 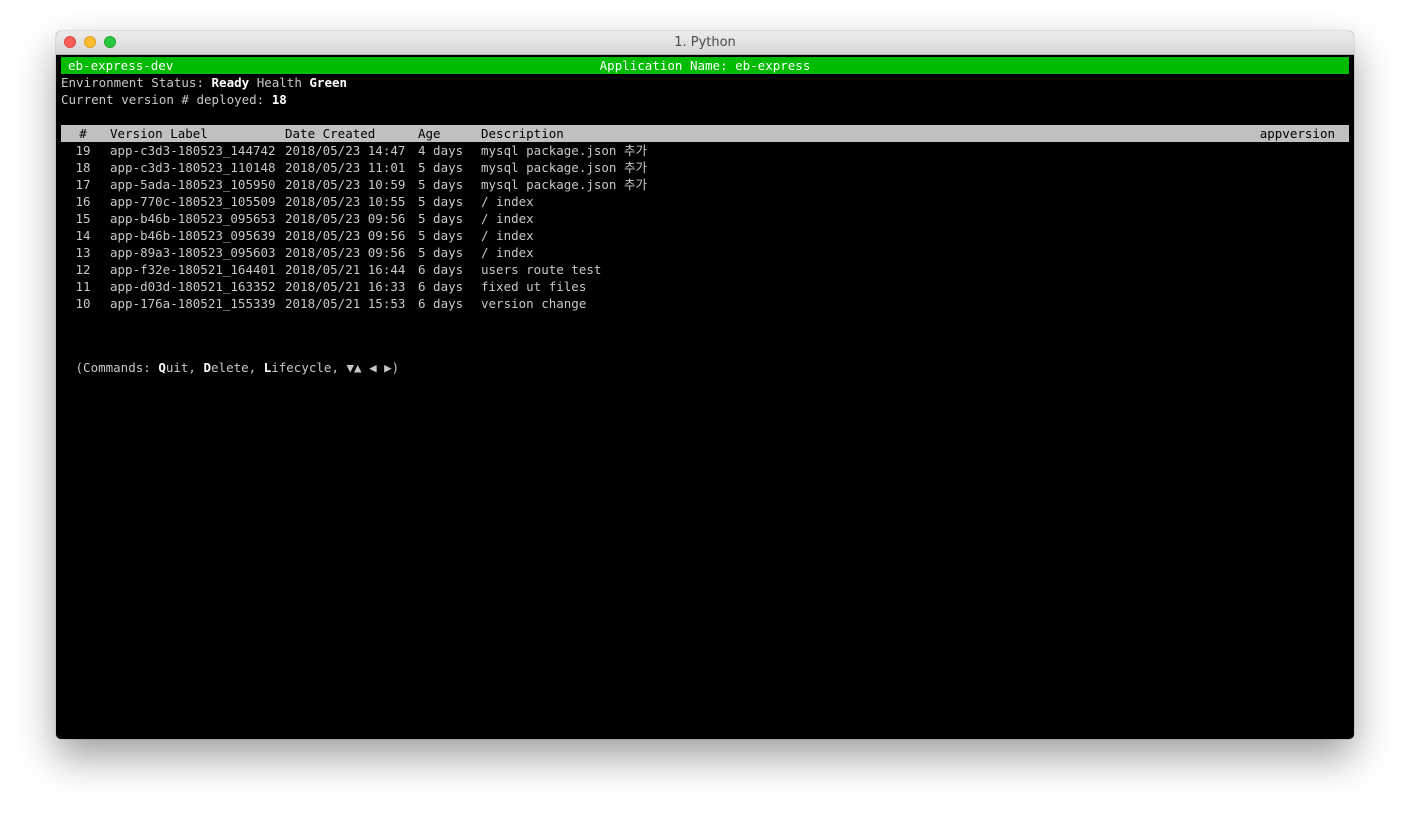 I want to click on row-version-label: app-b46b-180523_095639, so click(x=193, y=235).